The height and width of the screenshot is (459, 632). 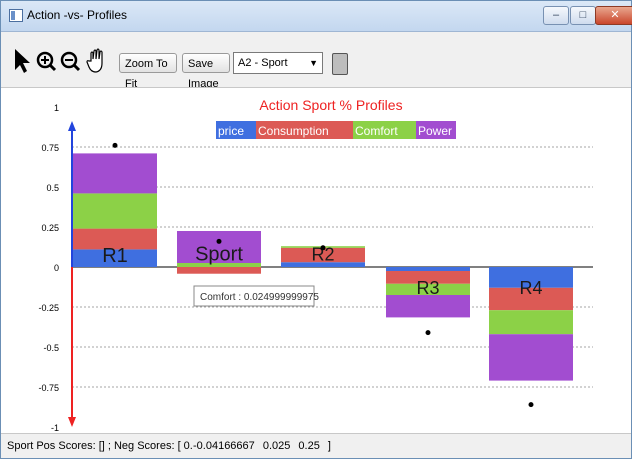 What do you see at coordinates (427, 288) in the screenshot?
I see `bar-label: R3` at bounding box center [427, 288].